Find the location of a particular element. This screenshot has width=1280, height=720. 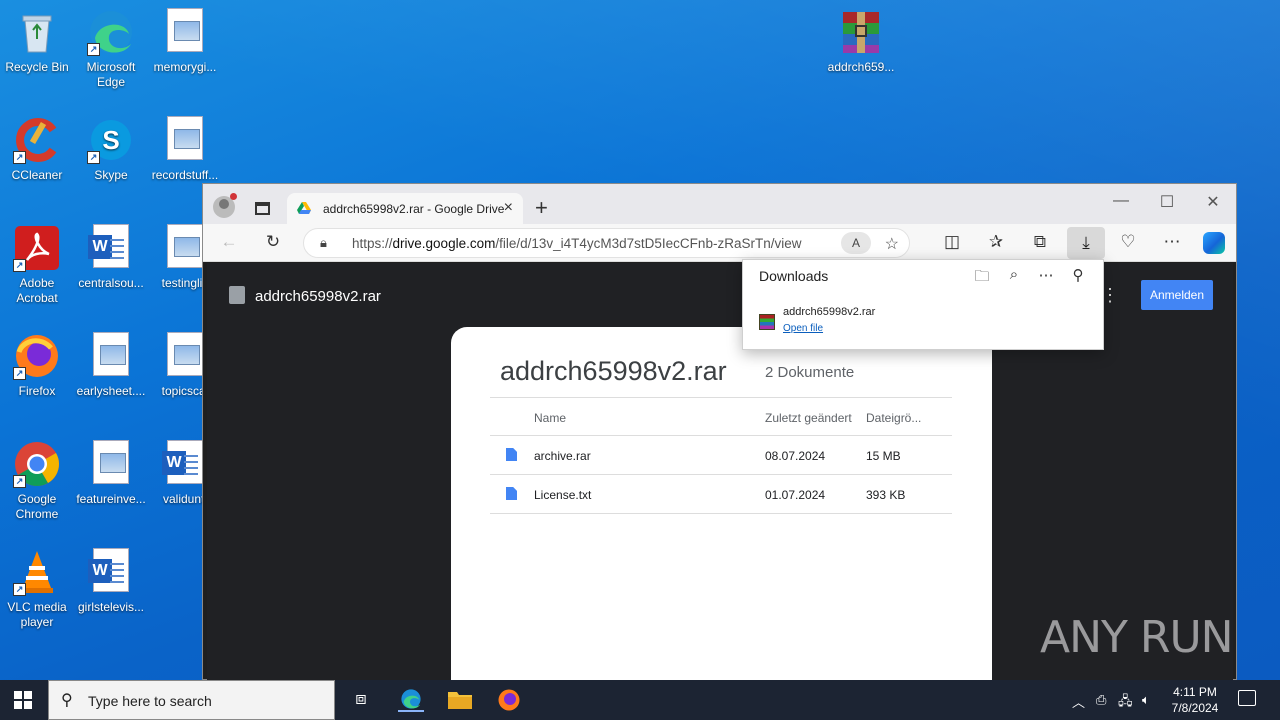

browser-essentials-icon: ♡ is located at coordinates (1128, 242).